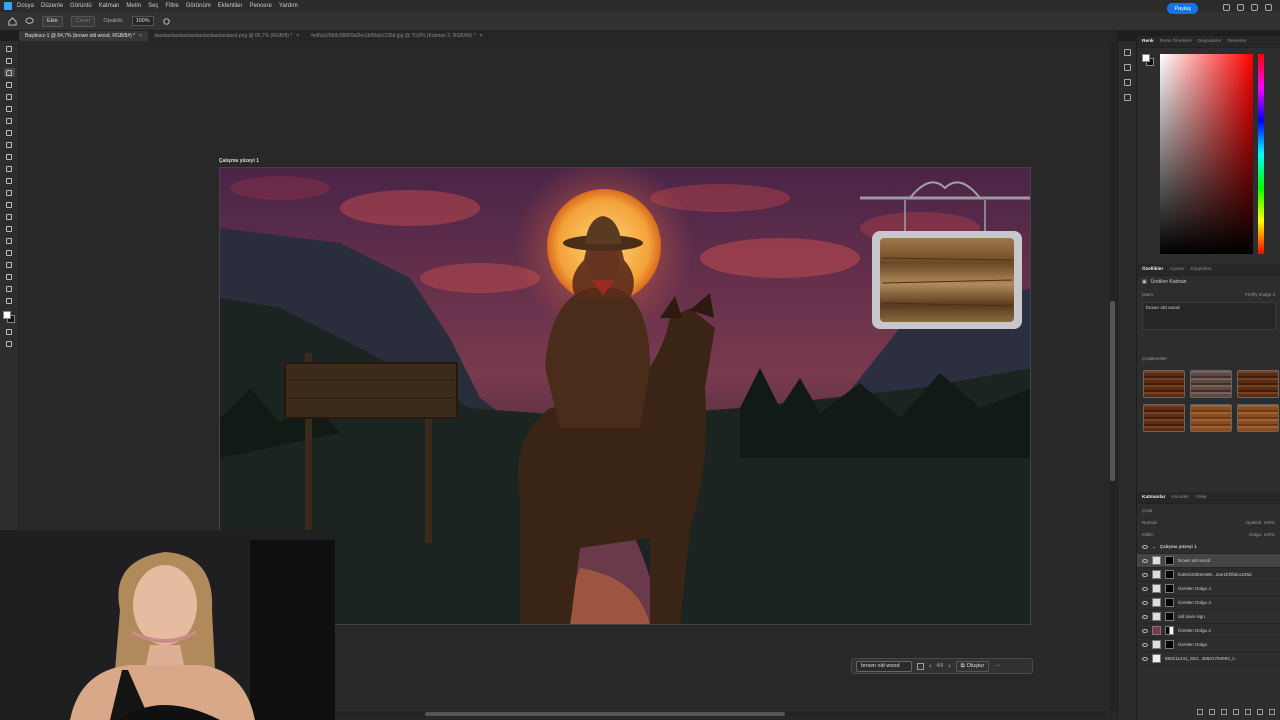 The image size is (1280, 720). Describe the element at coordinates (1154, 547) in the screenshot. I see `chevron-down-icon: ⌄` at that location.